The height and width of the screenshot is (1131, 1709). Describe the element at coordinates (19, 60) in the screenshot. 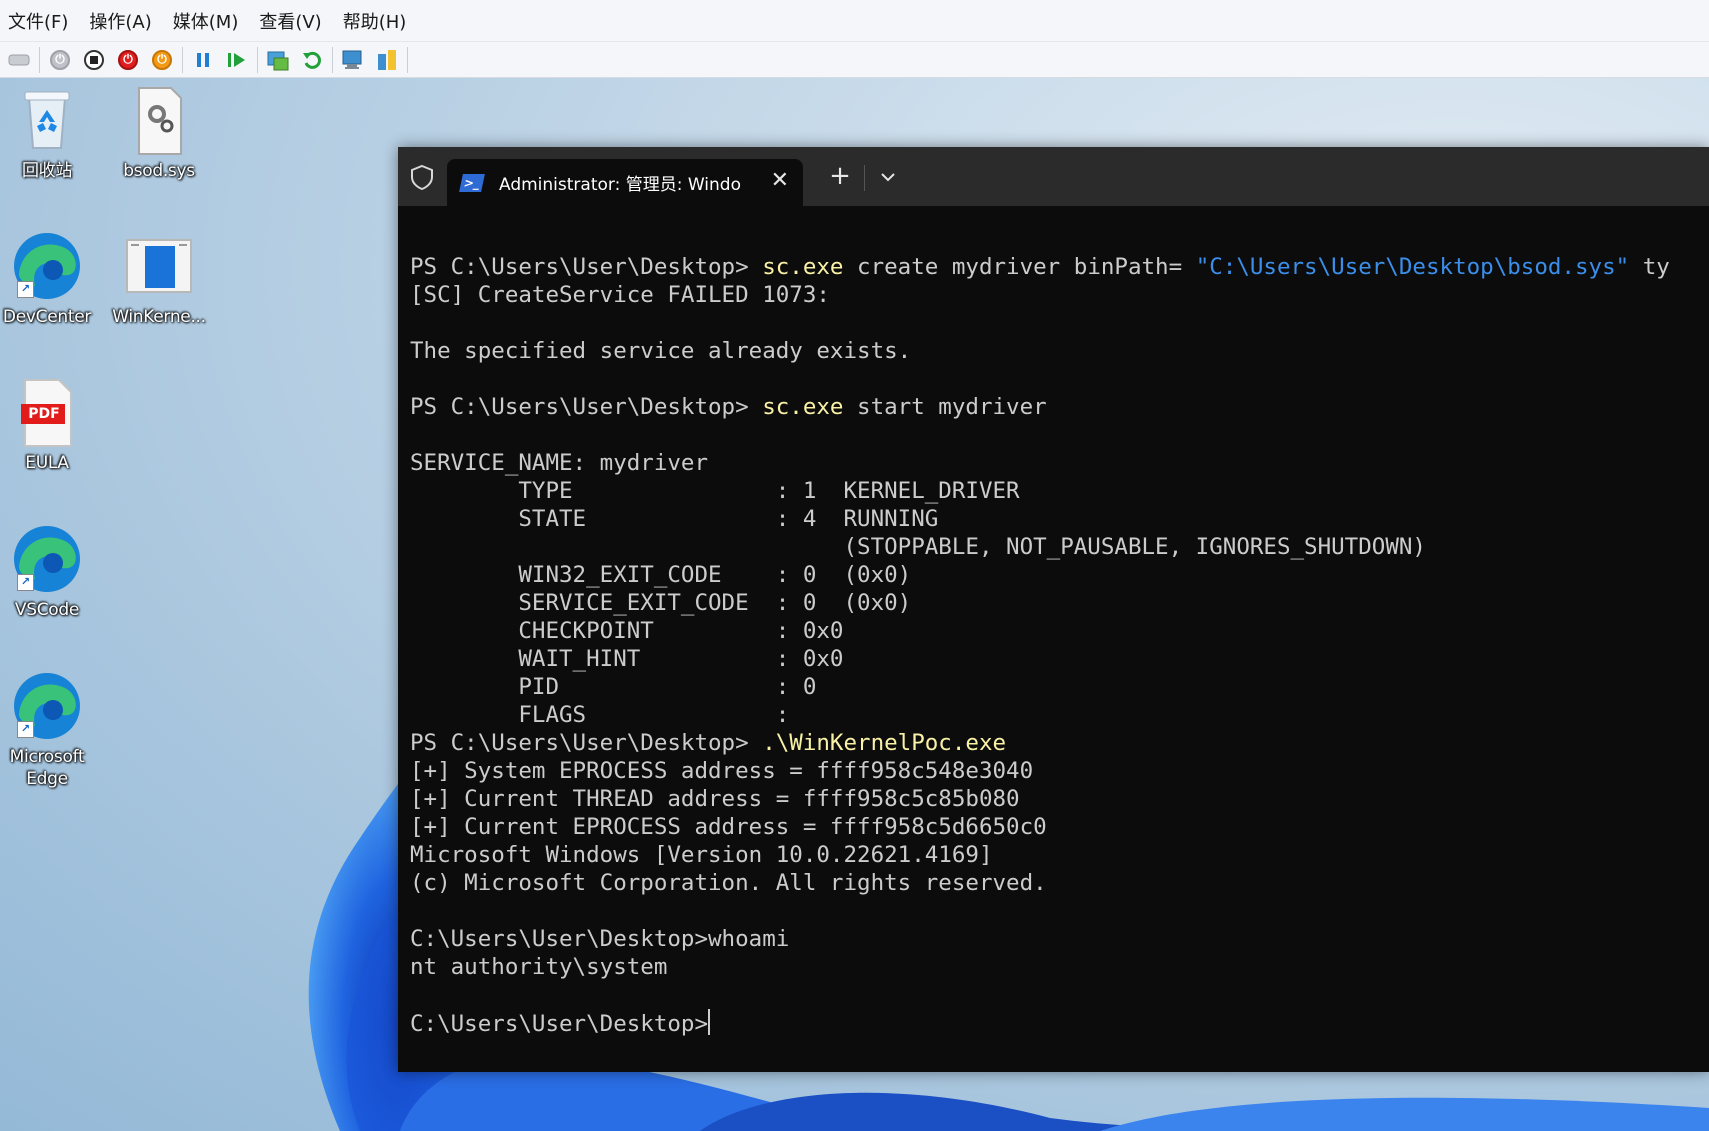

I see `ctrl-alt-del-icon` at that location.